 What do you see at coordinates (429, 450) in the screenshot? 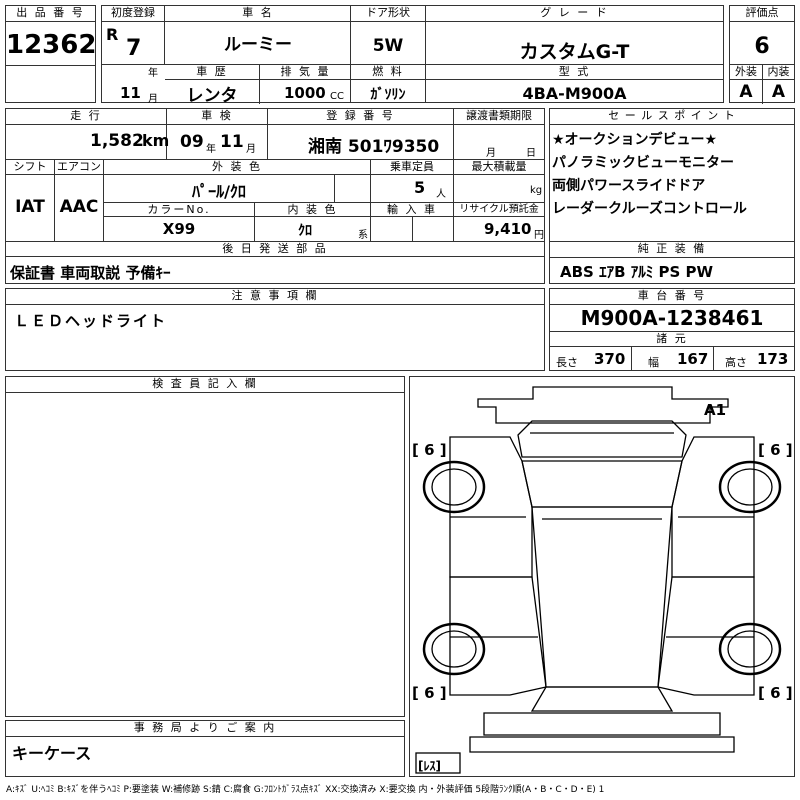
I see `tire-front-left: [ 6 ]` at bounding box center [429, 450].